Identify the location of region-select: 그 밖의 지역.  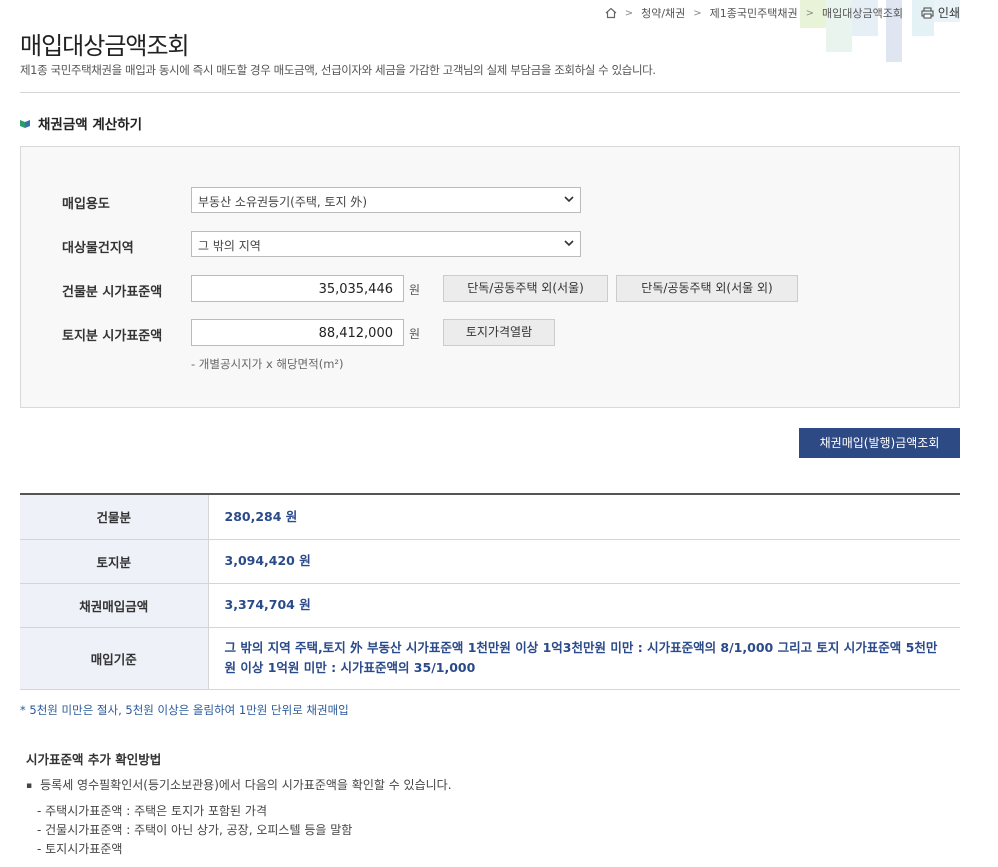
(386, 244).